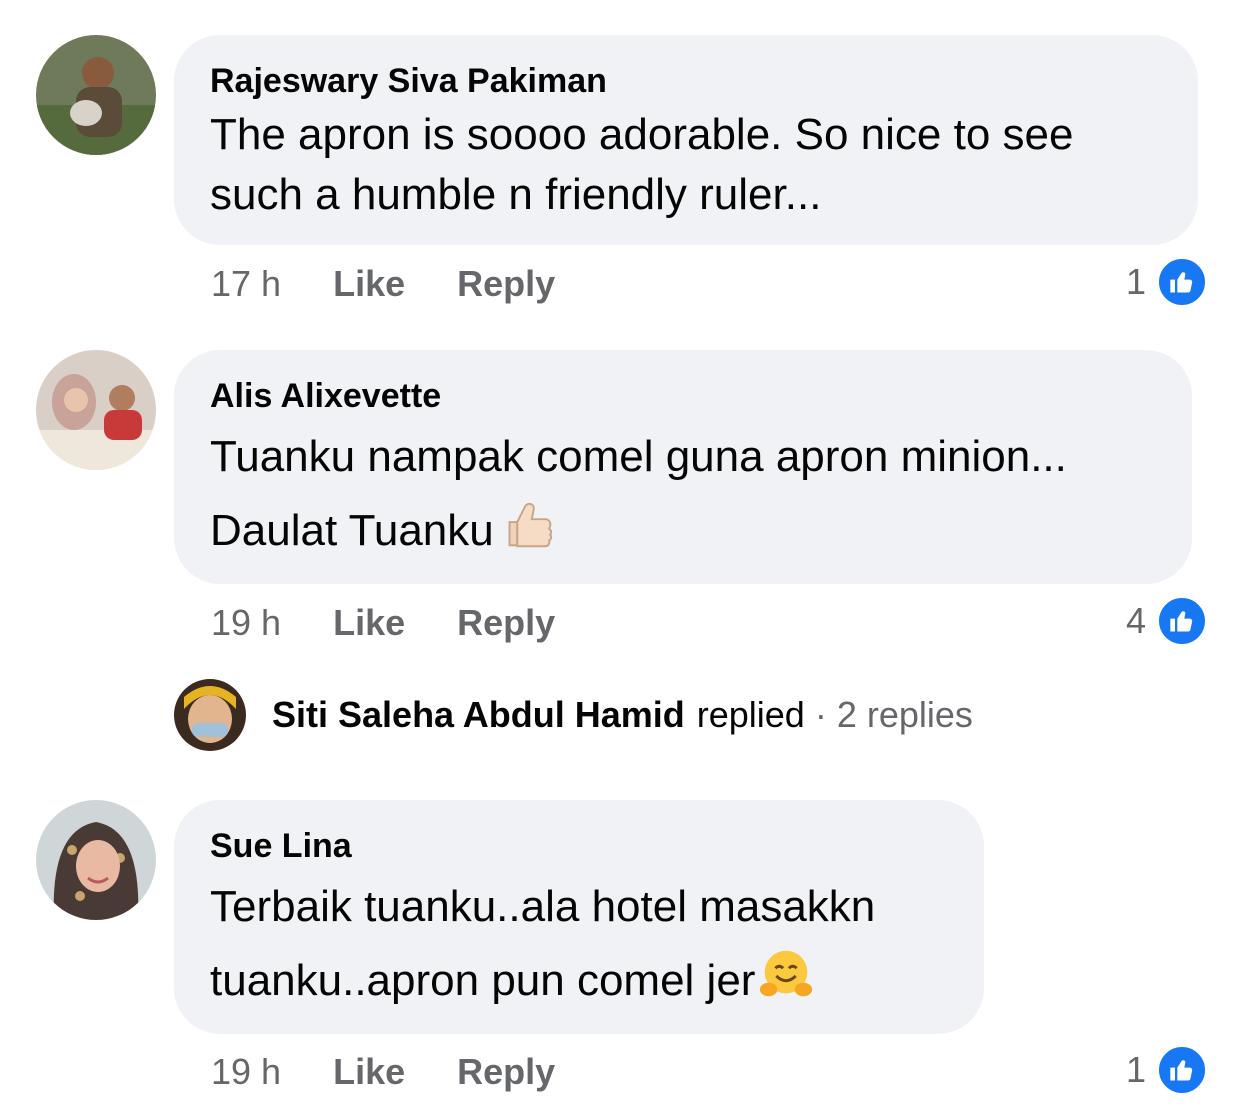 The height and width of the screenshot is (1107, 1242). What do you see at coordinates (750, 714) in the screenshot?
I see `replied-label: replied` at bounding box center [750, 714].